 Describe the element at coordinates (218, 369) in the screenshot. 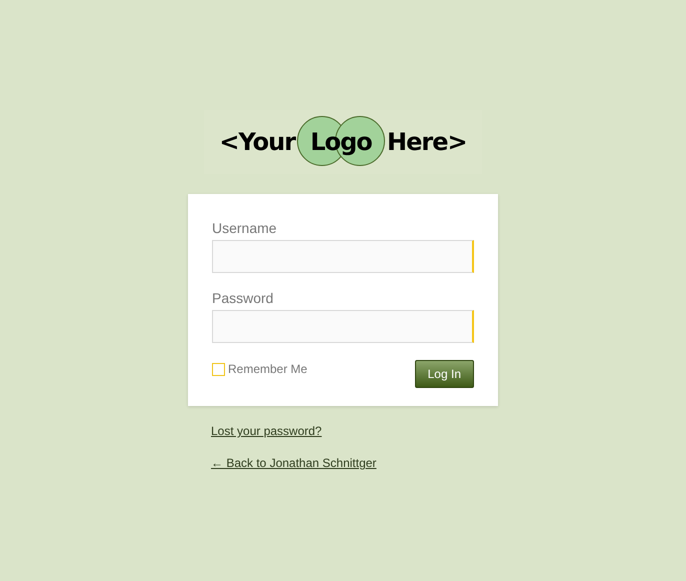

I see `remember-checkbox` at that location.